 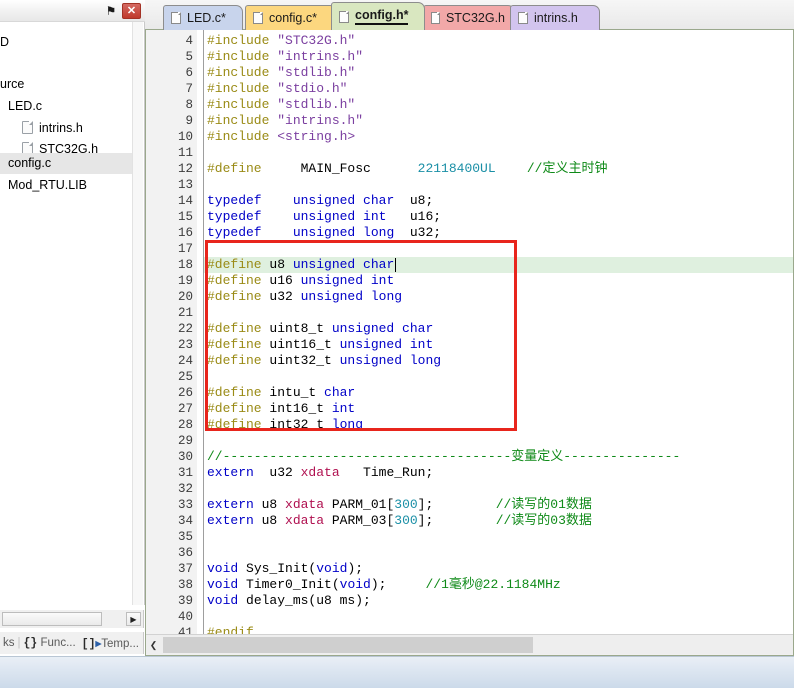 What do you see at coordinates (285, 569) in the screenshot?
I see `code-line: void Sys_Init(void);` at bounding box center [285, 569].